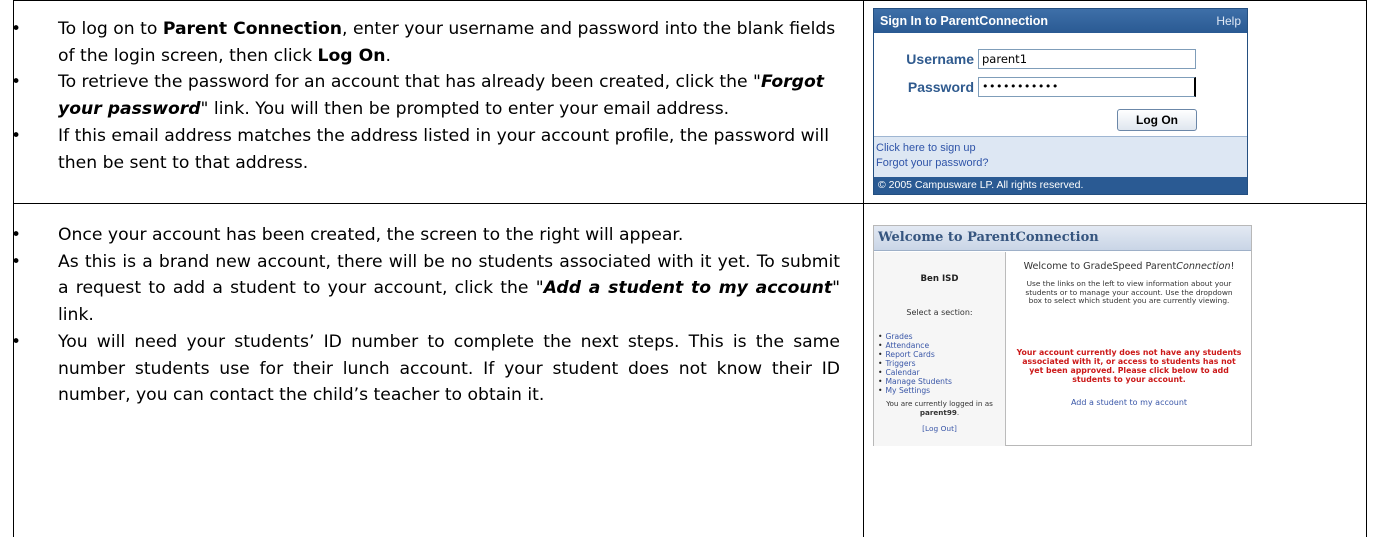 This screenshot has width=1379, height=537. What do you see at coordinates (690, 203) in the screenshot?
I see `table-row-divider` at bounding box center [690, 203].